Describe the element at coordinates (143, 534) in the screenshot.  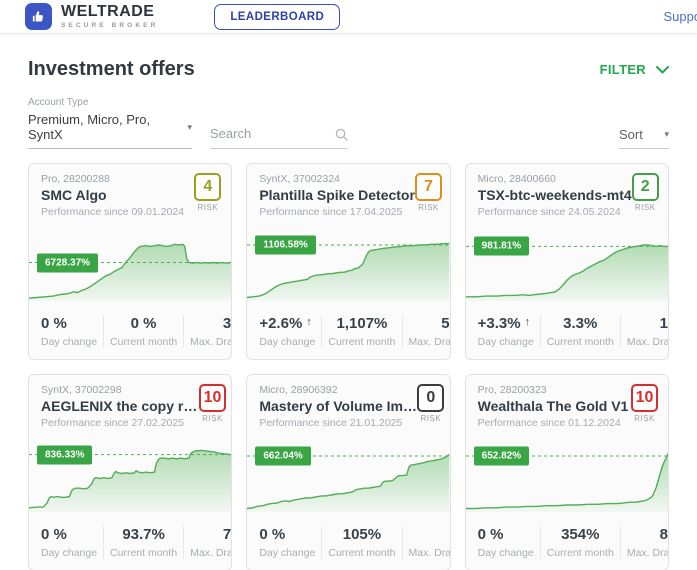
I see `current-month-value: 93.7%` at that location.